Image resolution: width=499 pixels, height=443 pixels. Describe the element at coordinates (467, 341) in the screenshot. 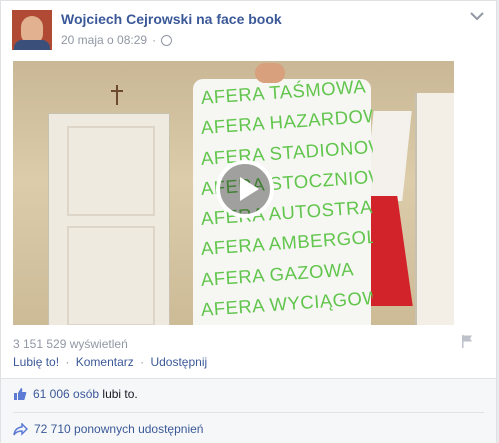

I see `flag-icon` at that location.